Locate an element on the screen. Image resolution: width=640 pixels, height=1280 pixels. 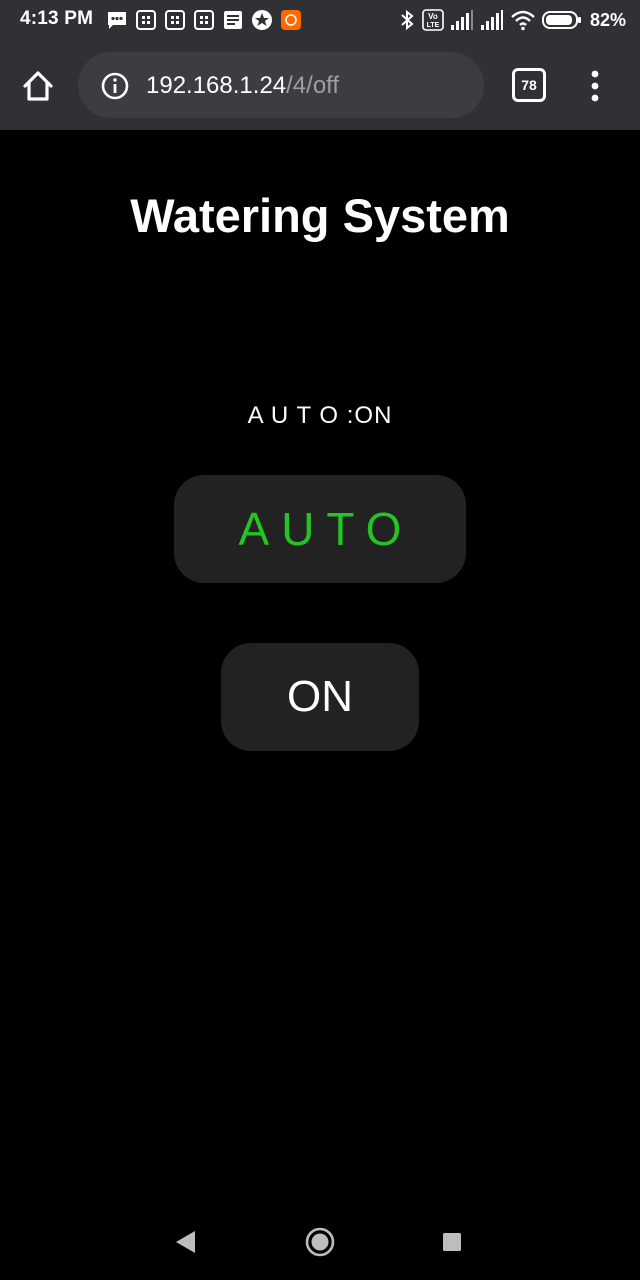
url-text: 192.168.1.24/4/off is located at coordinates (242, 86).